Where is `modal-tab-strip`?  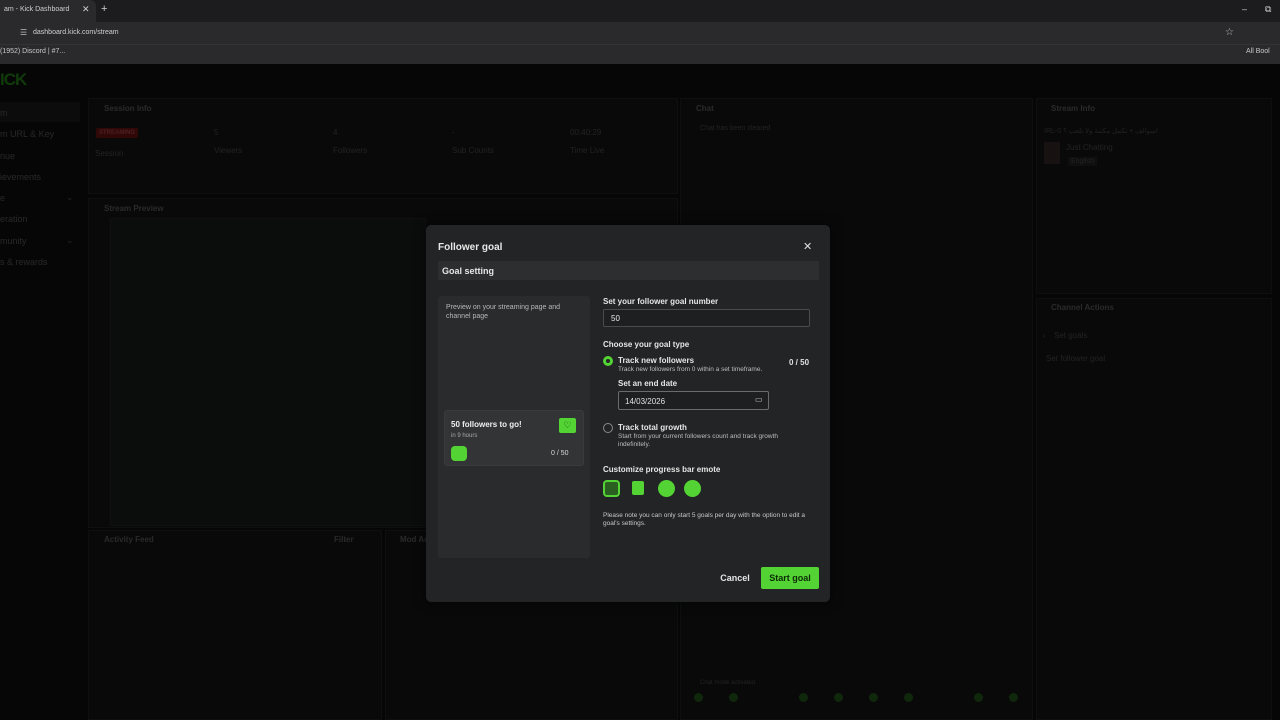
modal-tab-strip is located at coordinates (628, 270).